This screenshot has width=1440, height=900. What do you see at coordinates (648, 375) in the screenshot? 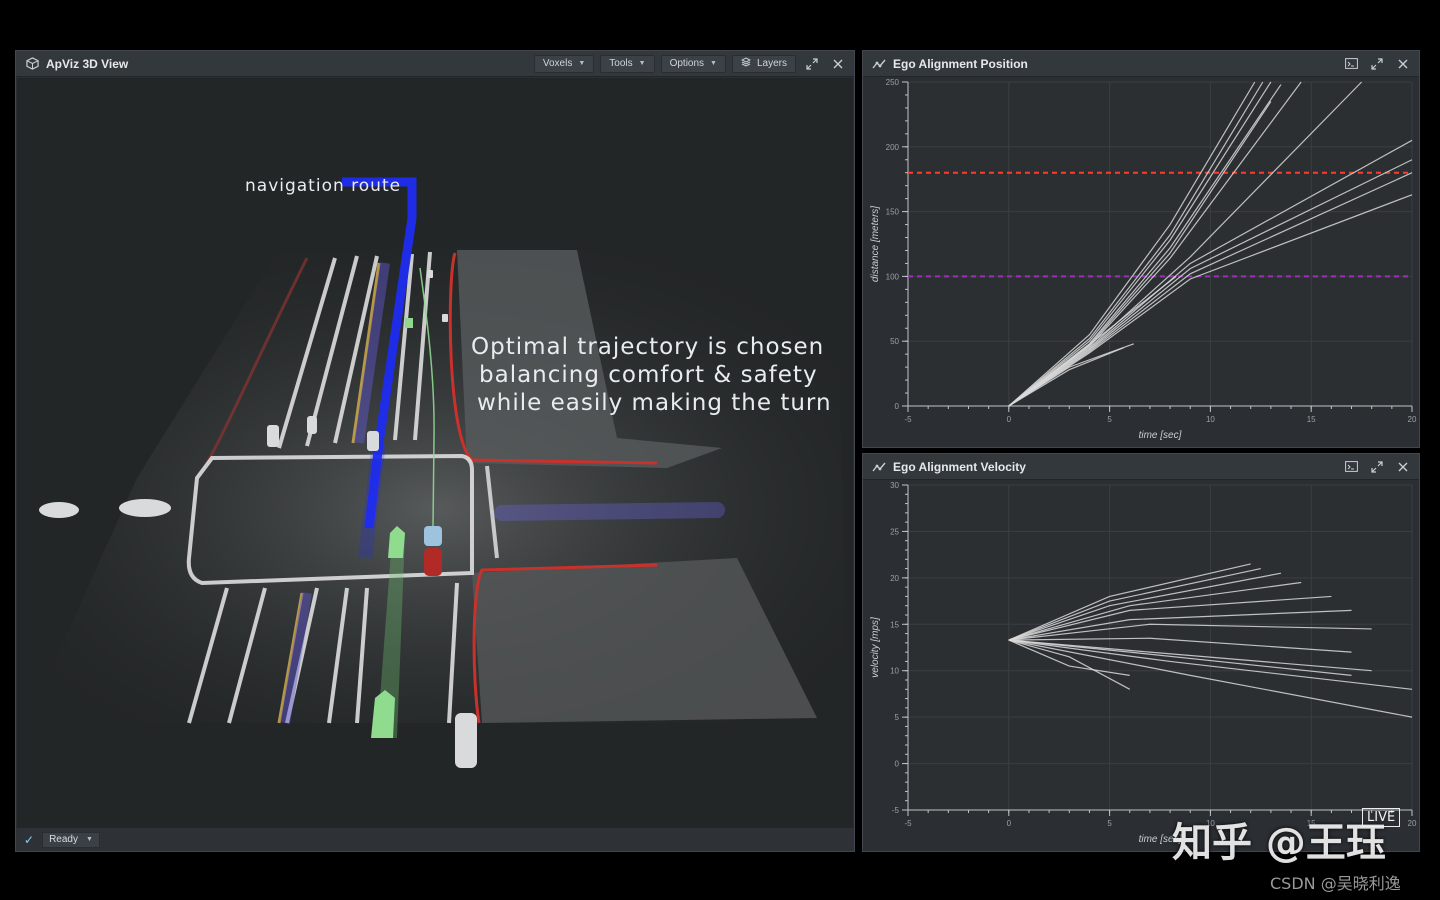
I see `caption-line-2: balancing comfort & safety` at bounding box center [648, 375].